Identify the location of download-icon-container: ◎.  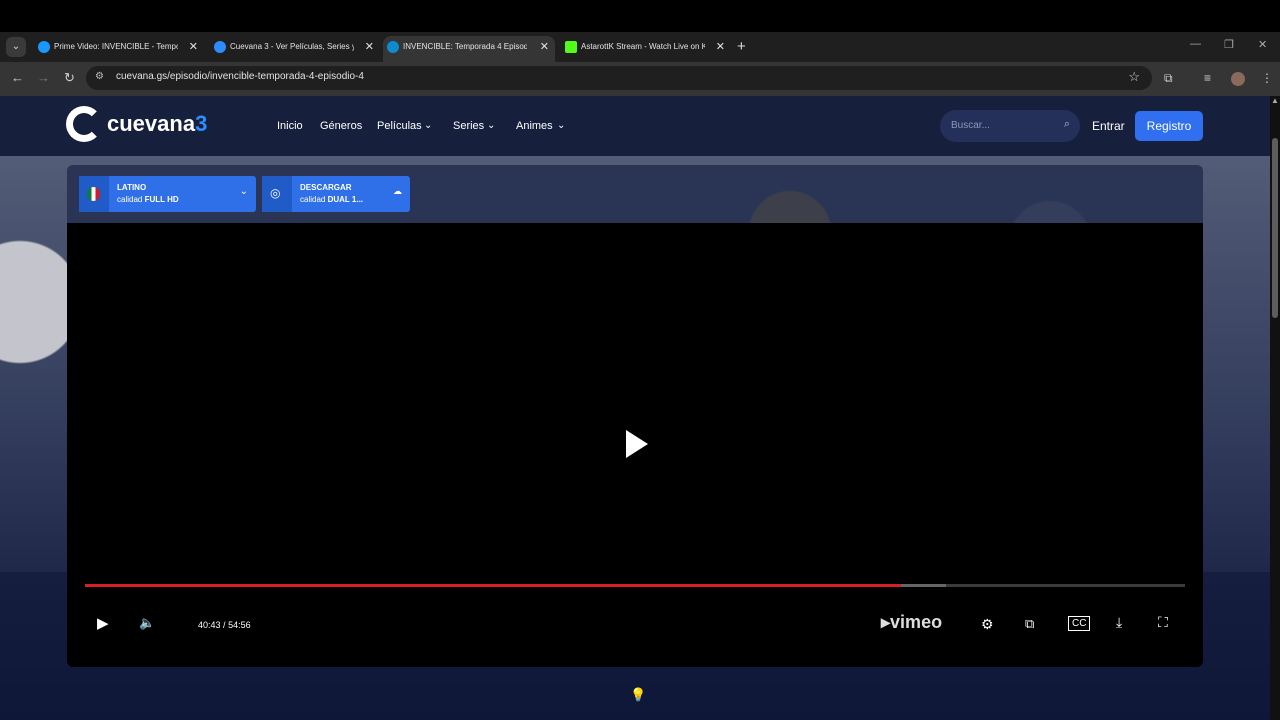
(277, 194).